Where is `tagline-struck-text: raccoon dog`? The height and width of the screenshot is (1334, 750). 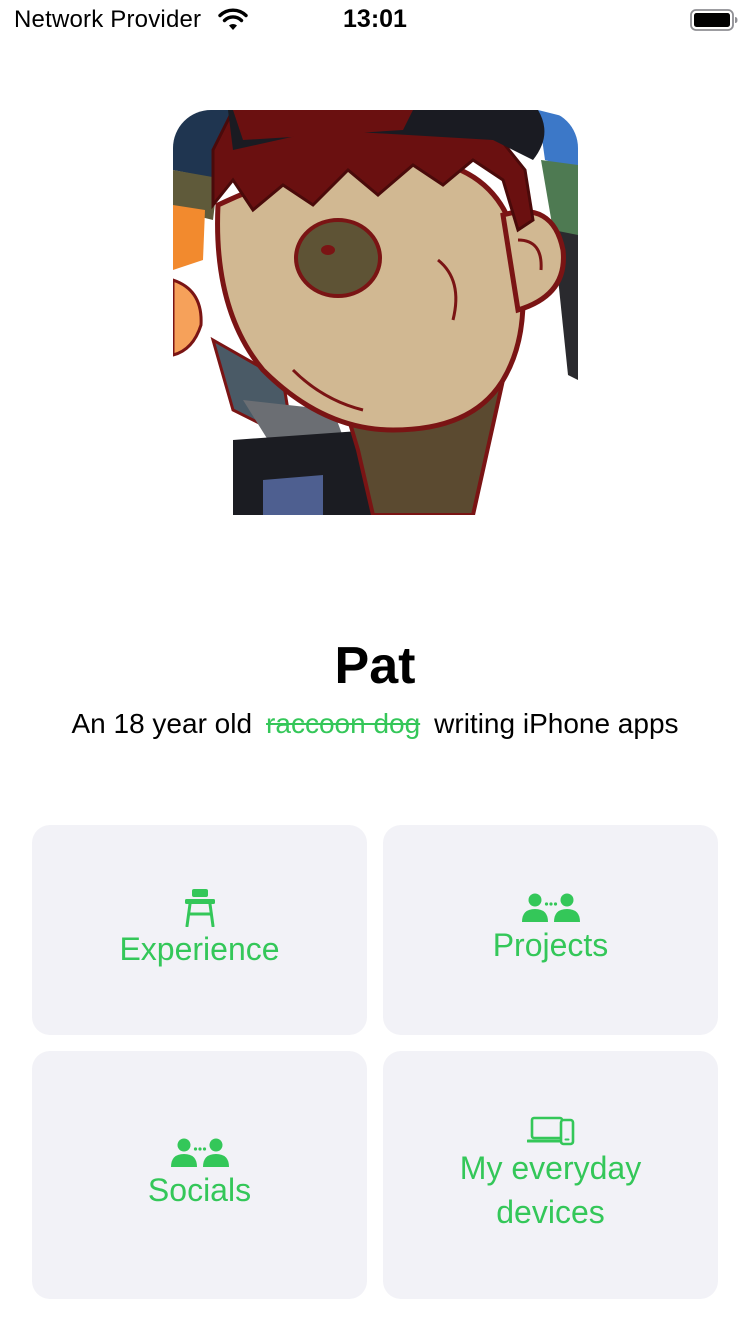
tagline-struck-text: raccoon dog is located at coordinates (343, 723).